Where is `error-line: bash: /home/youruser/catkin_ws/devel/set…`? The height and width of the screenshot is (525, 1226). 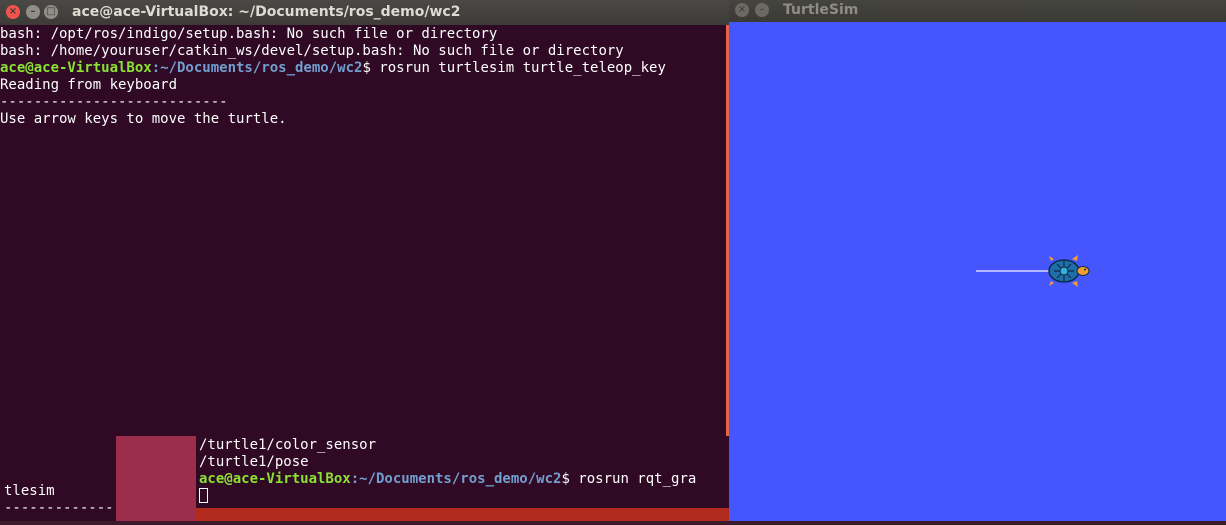 error-line: bash: /home/youruser/catkin_ws/devel/set… is located at coordinates (312, 51).